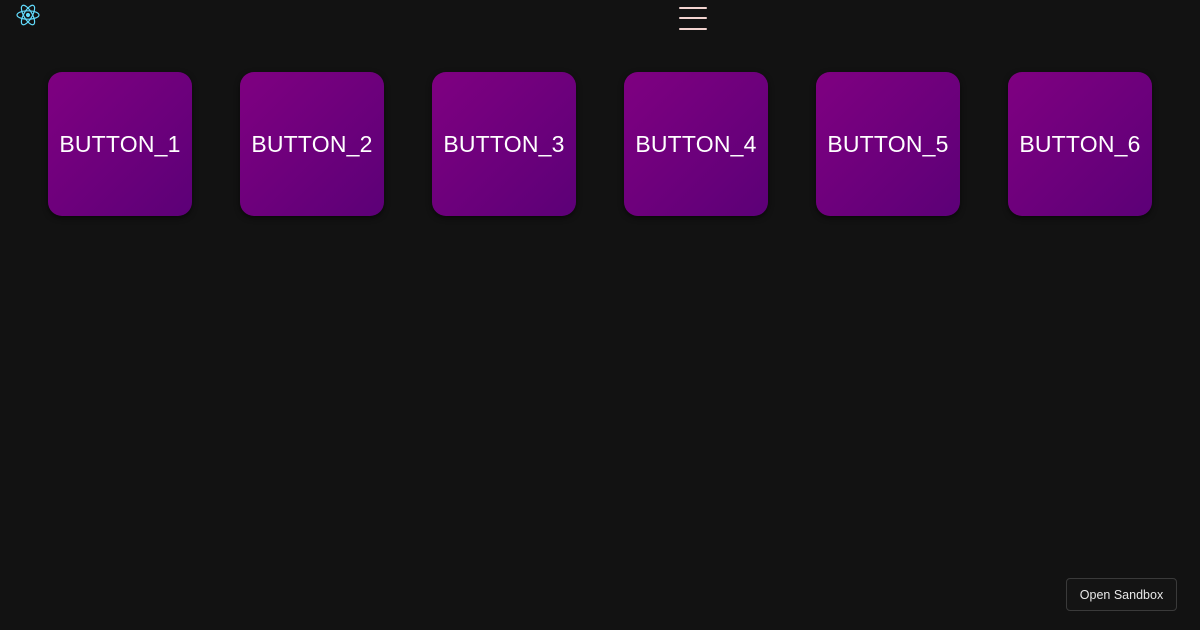 The image size is (1200, 630). I want to click on menu-bar-middle, so click(693, 18).